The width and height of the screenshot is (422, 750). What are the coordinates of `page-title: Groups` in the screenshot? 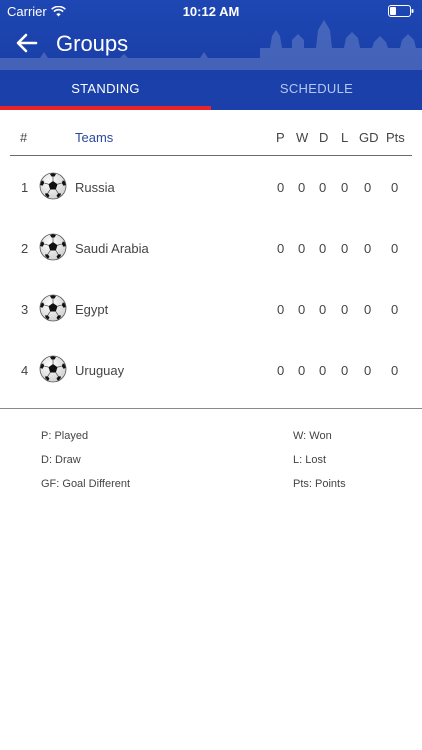 It's located at (92, 43).